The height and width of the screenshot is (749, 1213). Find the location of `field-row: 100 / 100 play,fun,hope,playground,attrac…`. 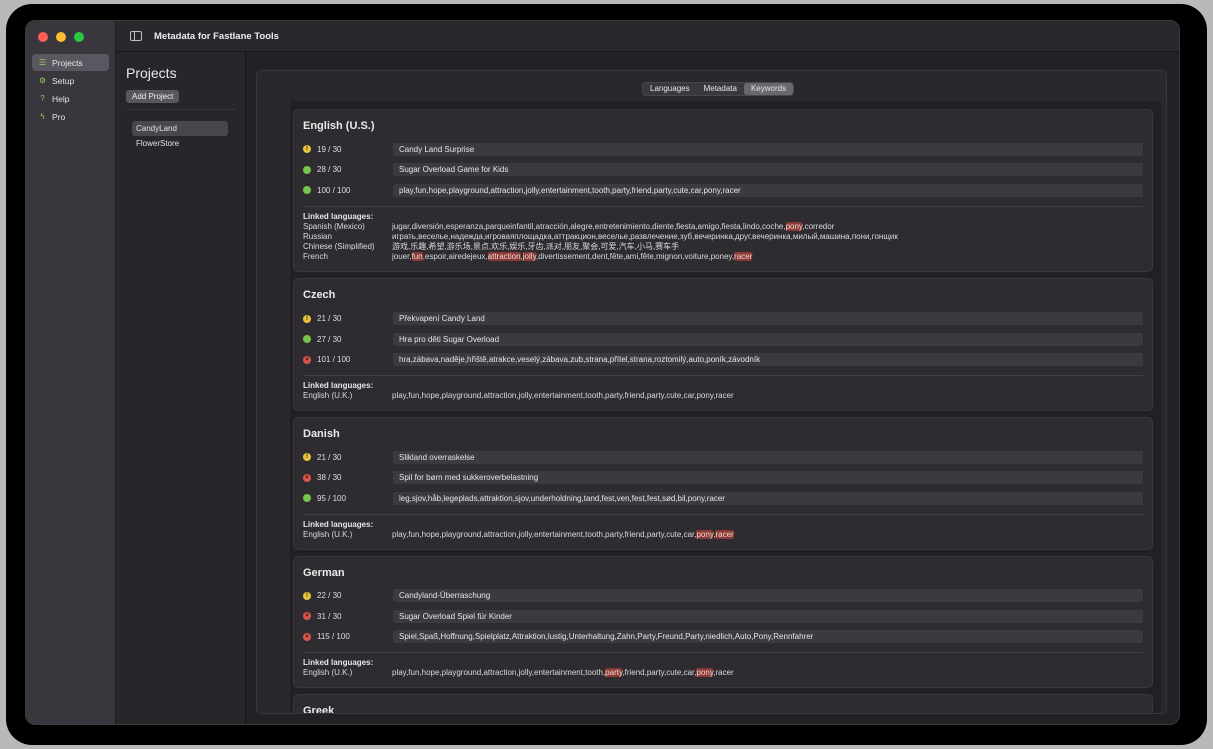

field-row: 100 / 100 play,fun,hope,playground,attrac… is located at coordinates (723, 190).